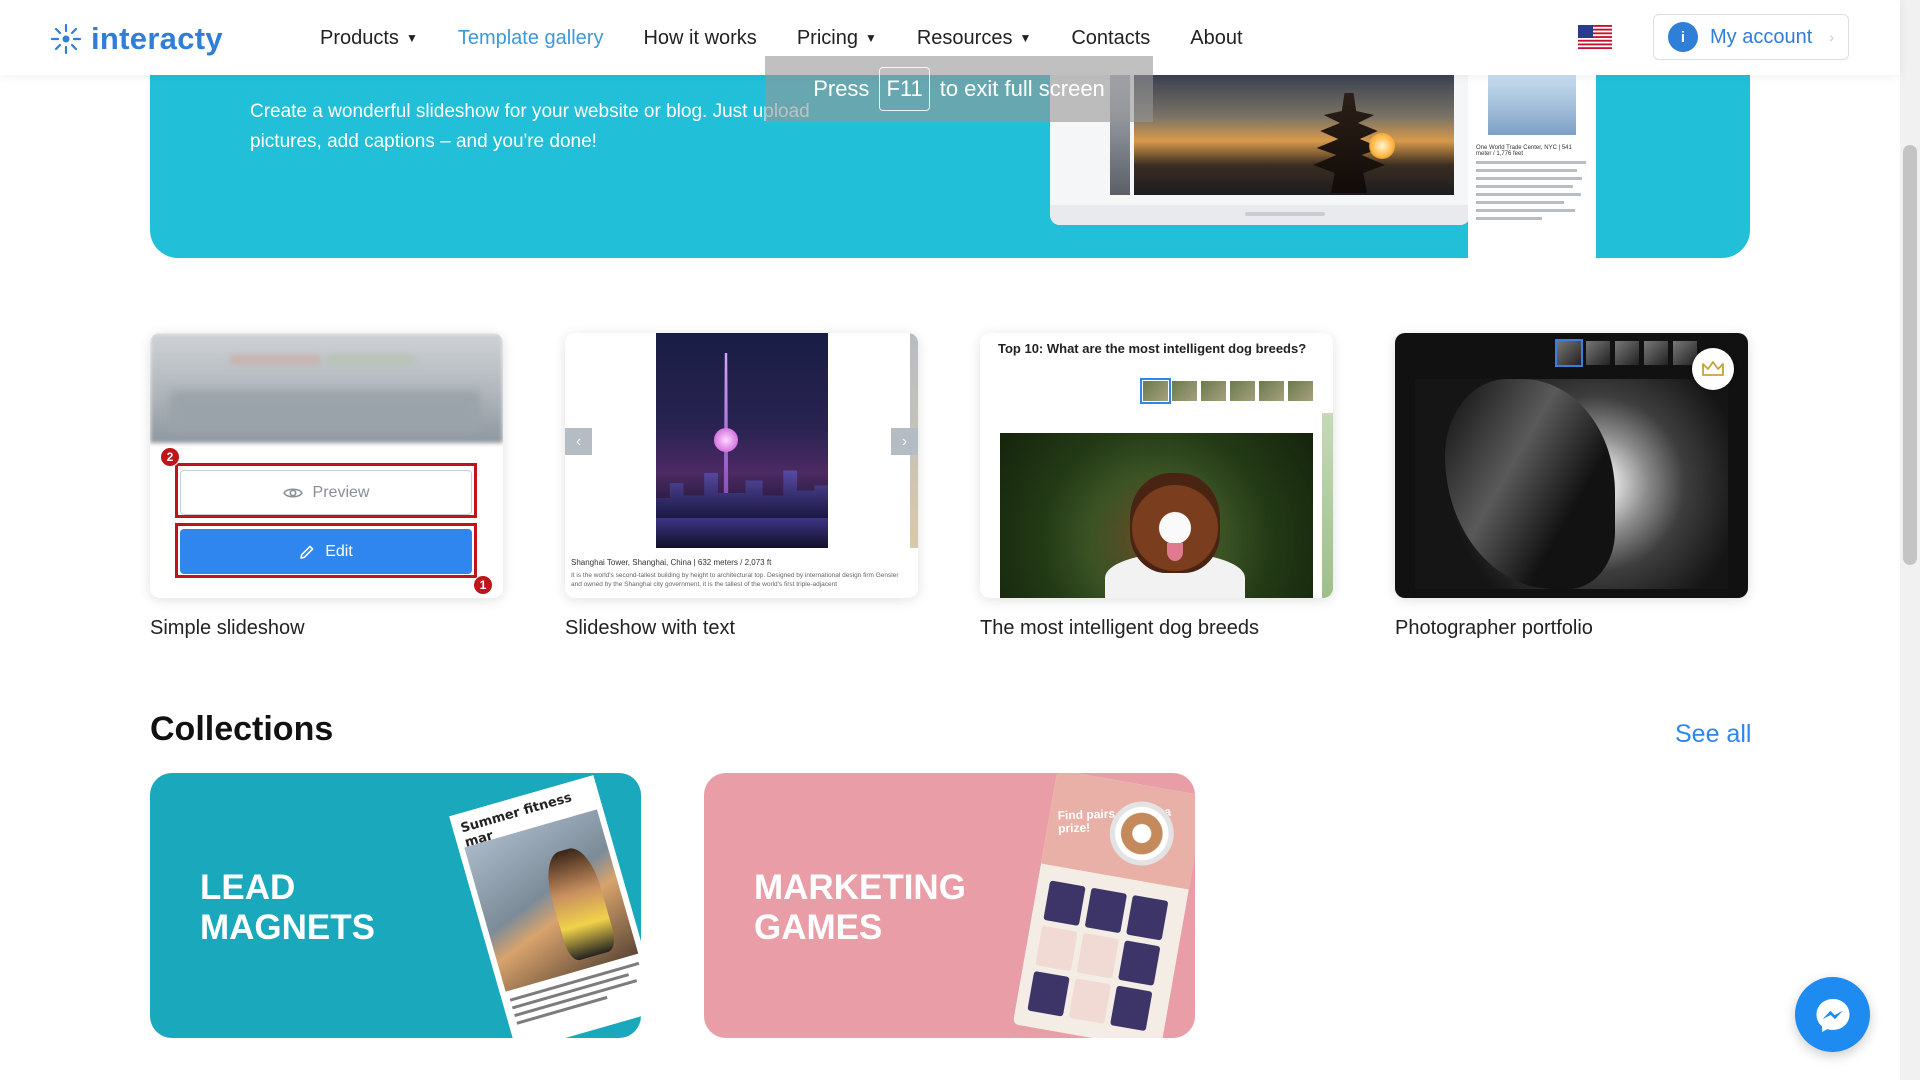 This screenshot has height=1080, width=1920. Describe the element at coordinates (326, 465) in the screenshot. I see `template-card-simple-slideshow: Preview Edit` at that location.